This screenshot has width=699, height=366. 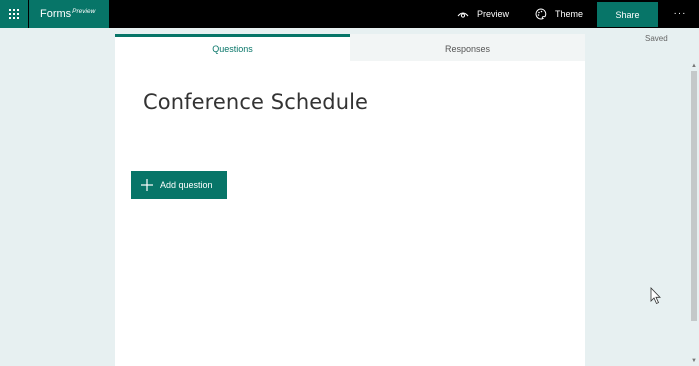 I want to click on preview-button: Preview, so click(x=482, y=14).